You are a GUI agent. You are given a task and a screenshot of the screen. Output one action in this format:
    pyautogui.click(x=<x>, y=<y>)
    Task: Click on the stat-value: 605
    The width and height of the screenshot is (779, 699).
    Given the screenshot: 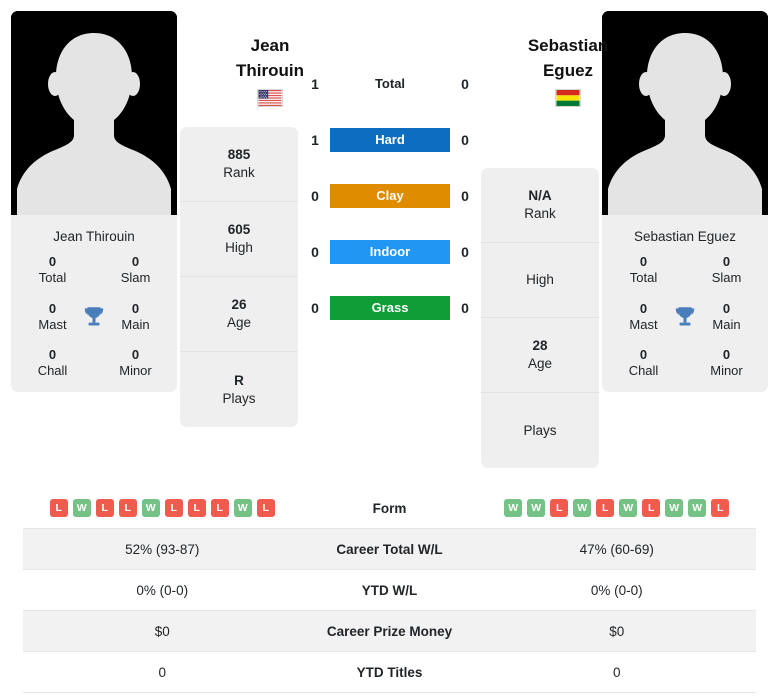 What is the action you would take?
    pyautogui.click(x=239, y=230)
    